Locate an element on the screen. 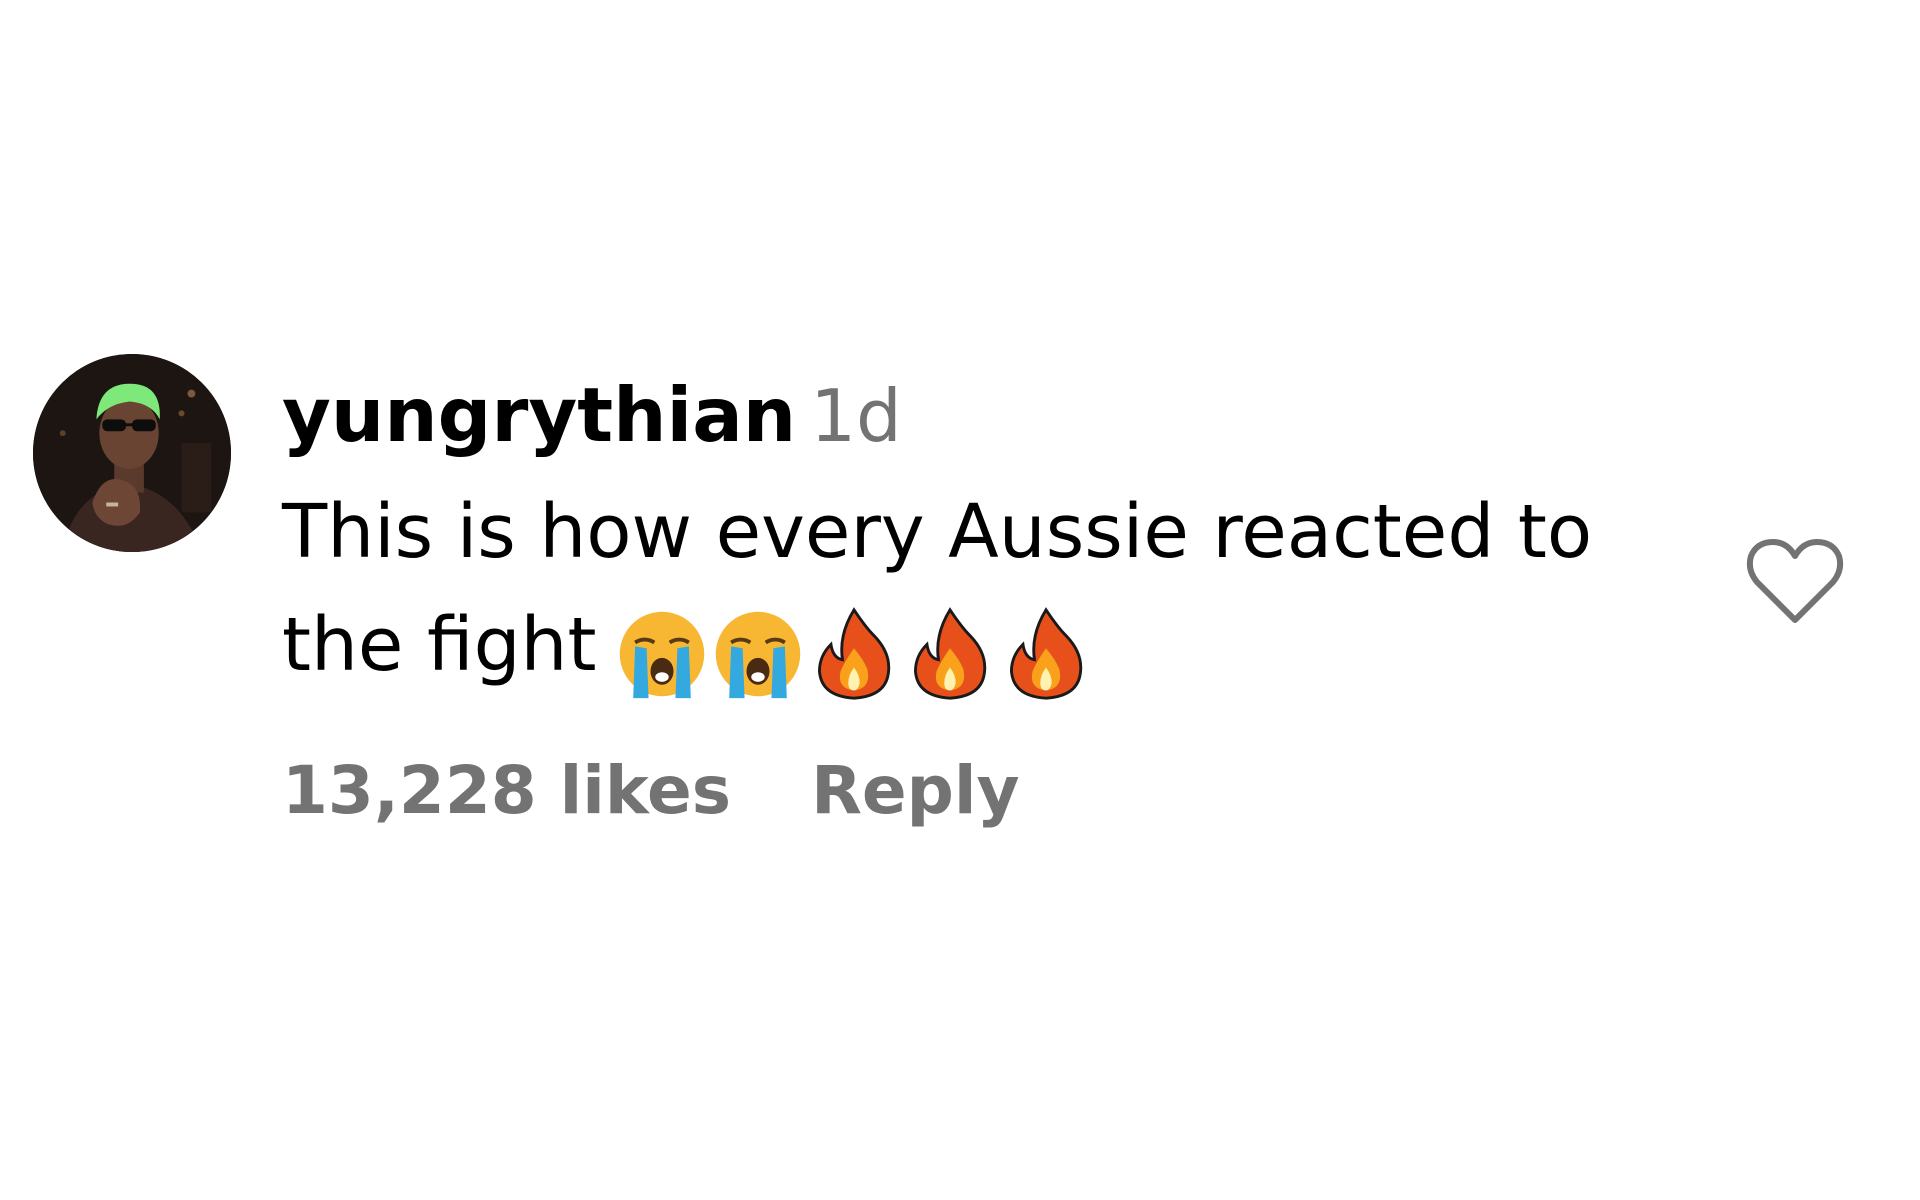 The height and width of the screenshot is (1200, 1920). avatar-image is located at coordinates (132, 453).